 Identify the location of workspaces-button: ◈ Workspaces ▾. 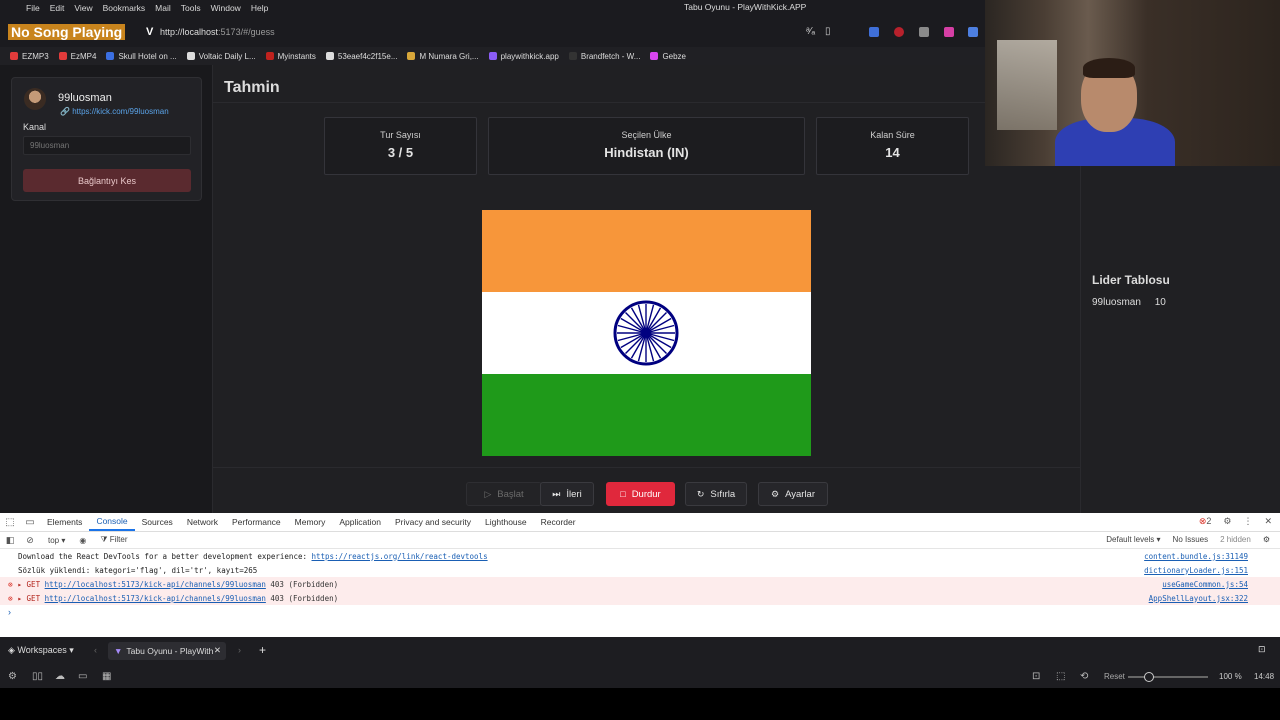
(41, 650).